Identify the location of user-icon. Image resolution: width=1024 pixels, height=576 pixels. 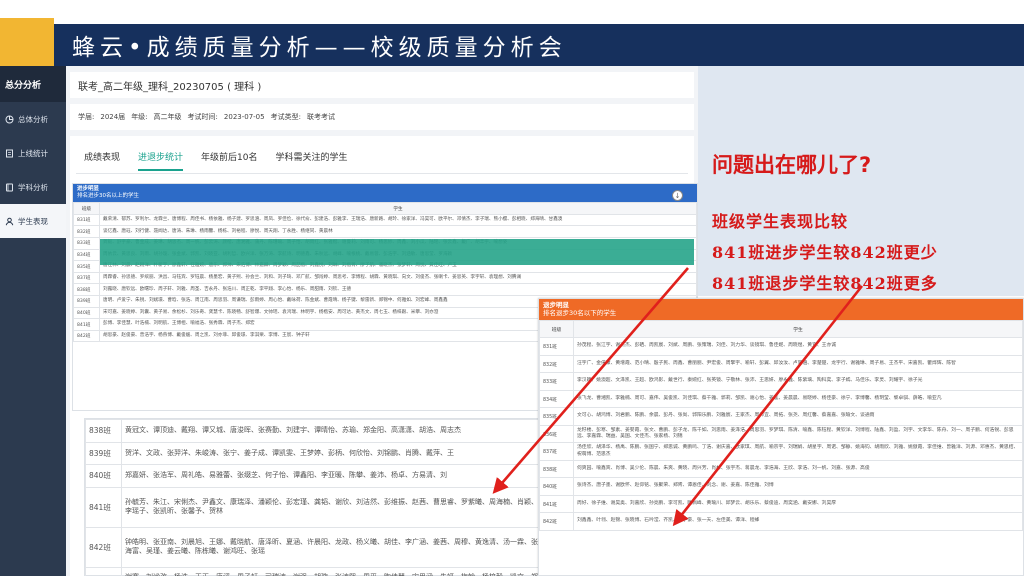
(9, 221).